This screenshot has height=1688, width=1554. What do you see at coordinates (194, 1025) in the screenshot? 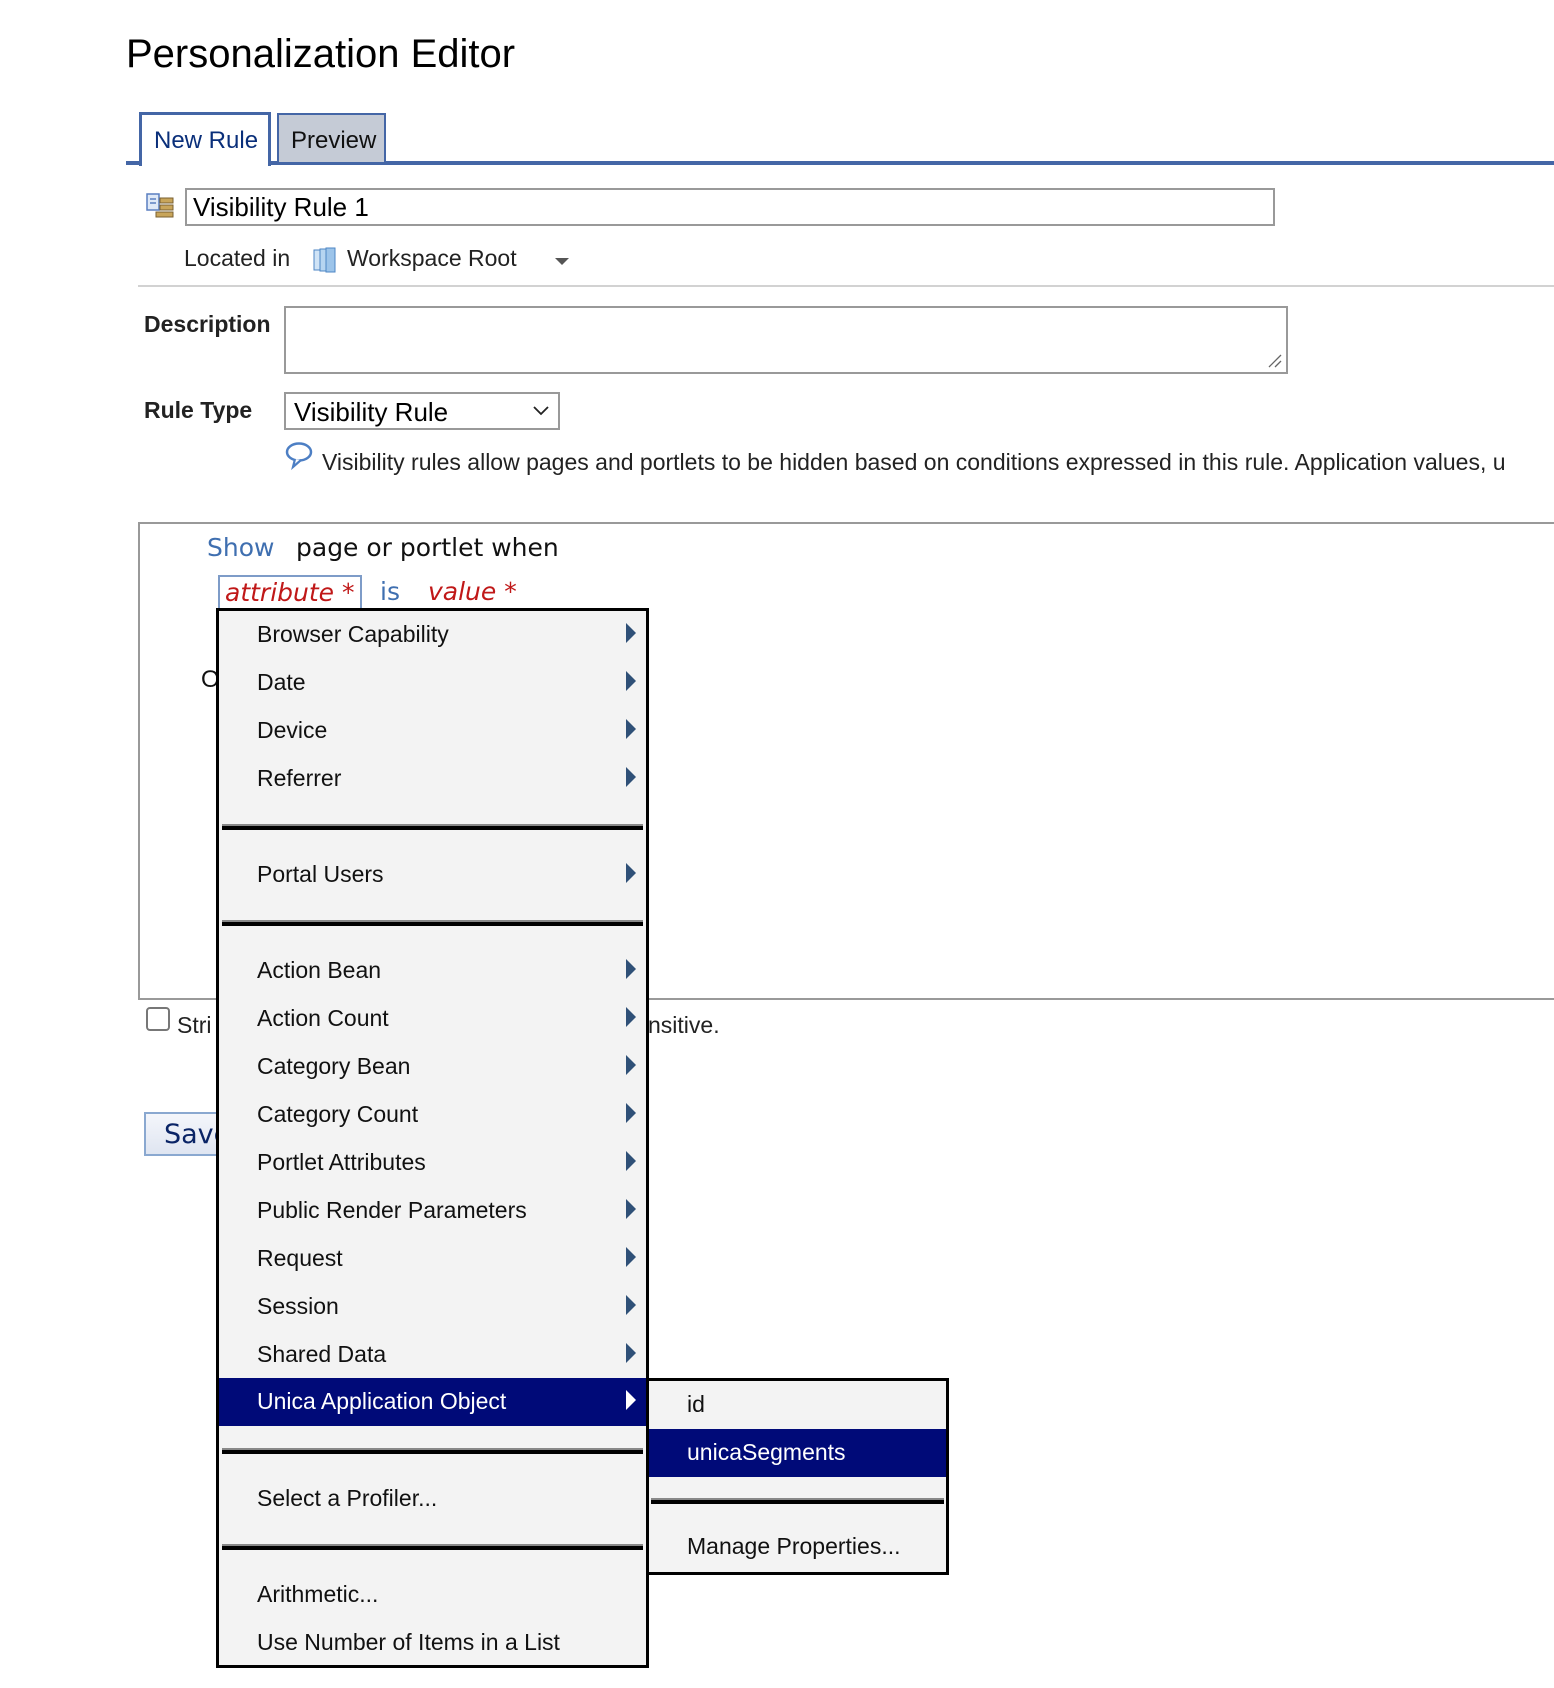
I see `strict-case-label: Stri` at bounding box center [194, 1025].